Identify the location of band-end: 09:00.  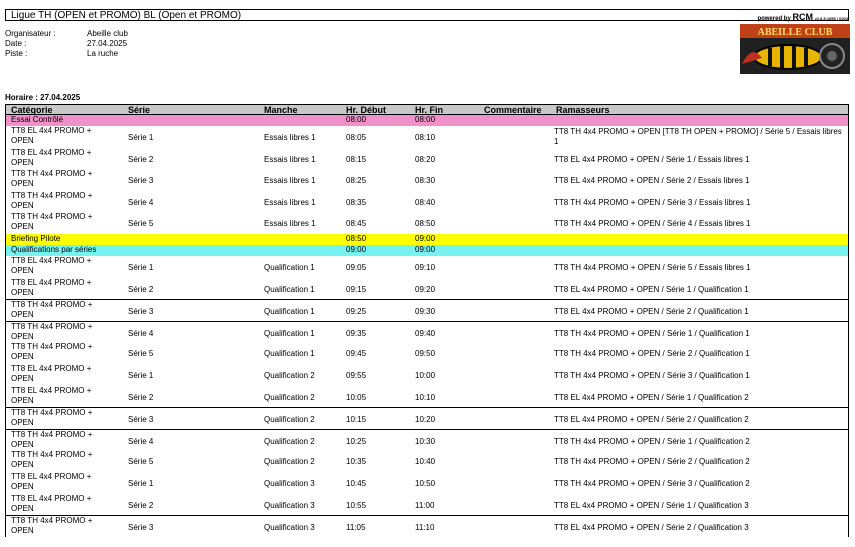
(425, 249).